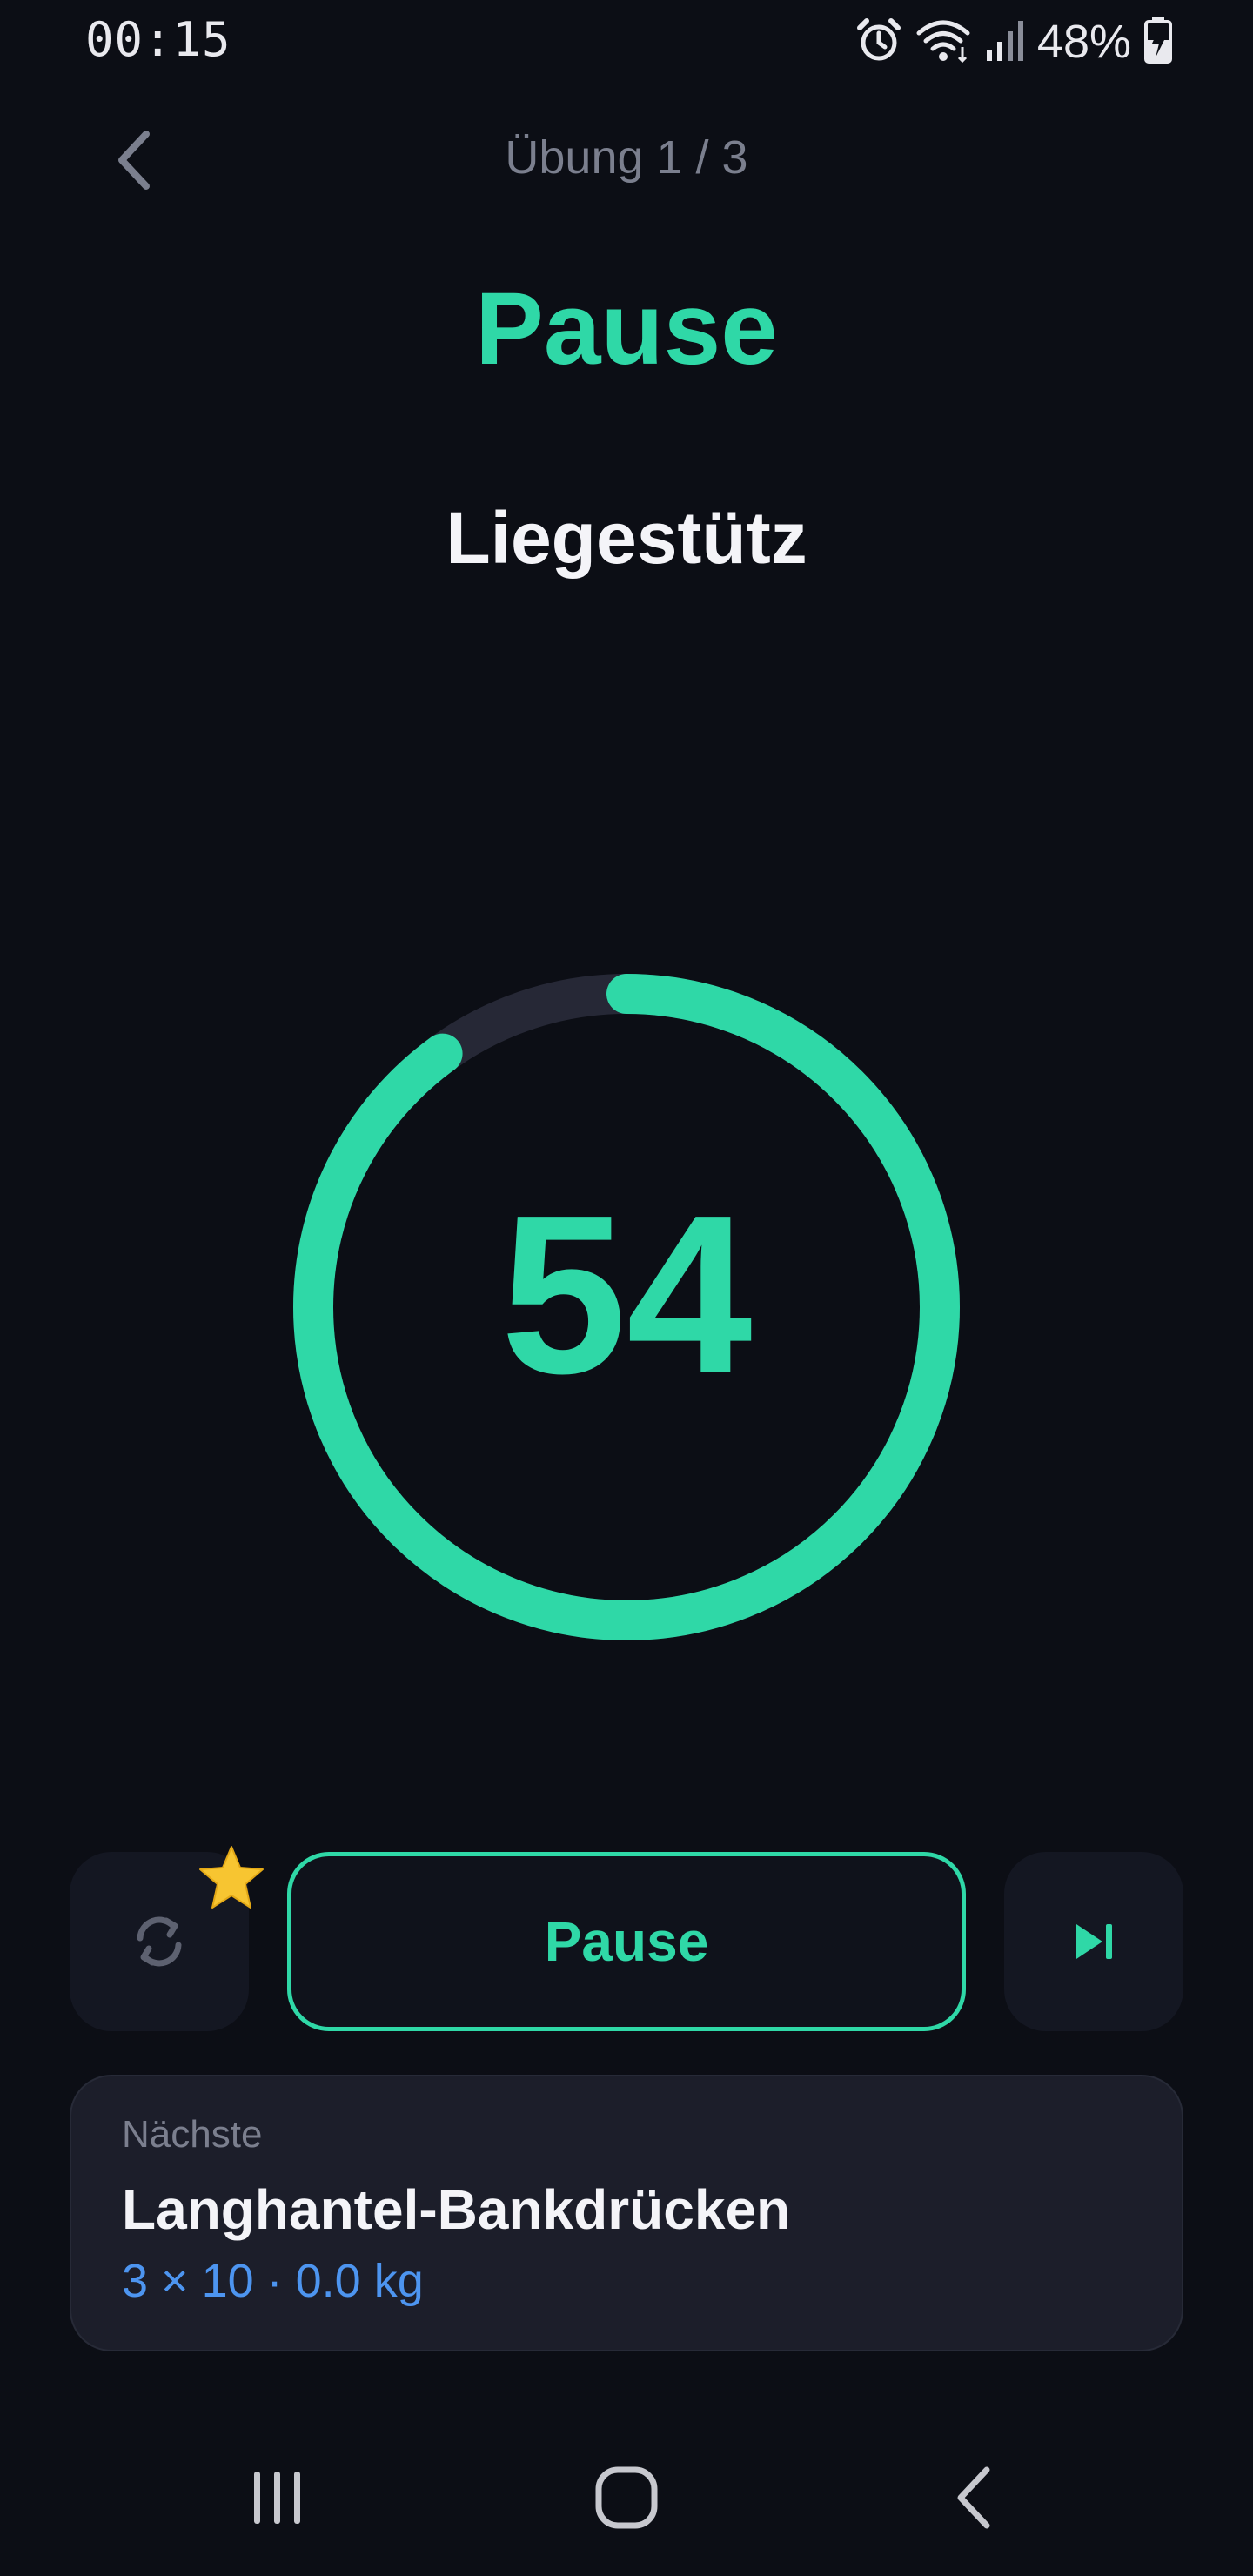  What do you see at coordinates (192, 2134) in the screenshot?
I see `next-label: Nächste` at bounding box center [192, 2134].